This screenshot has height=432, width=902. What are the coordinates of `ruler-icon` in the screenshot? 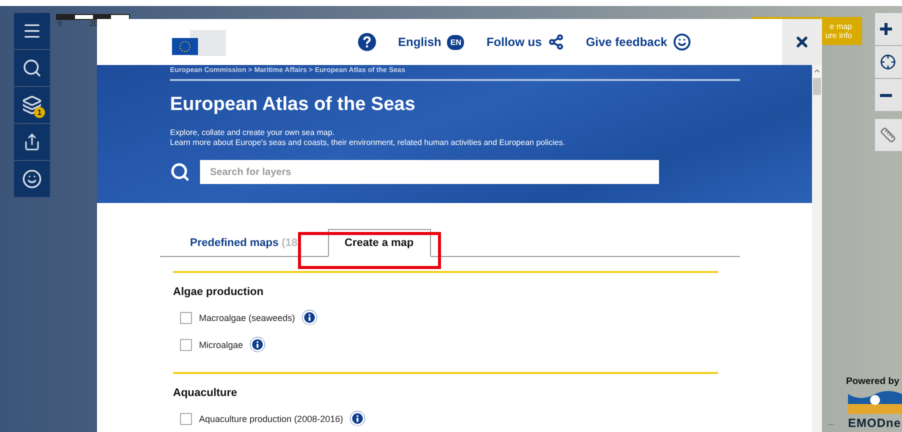 It's located at (888, 135).